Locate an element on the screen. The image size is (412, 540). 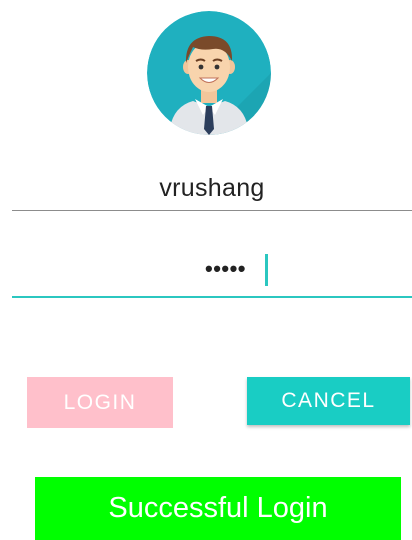
password-value: ••••• is located at coordinates (226, 268).